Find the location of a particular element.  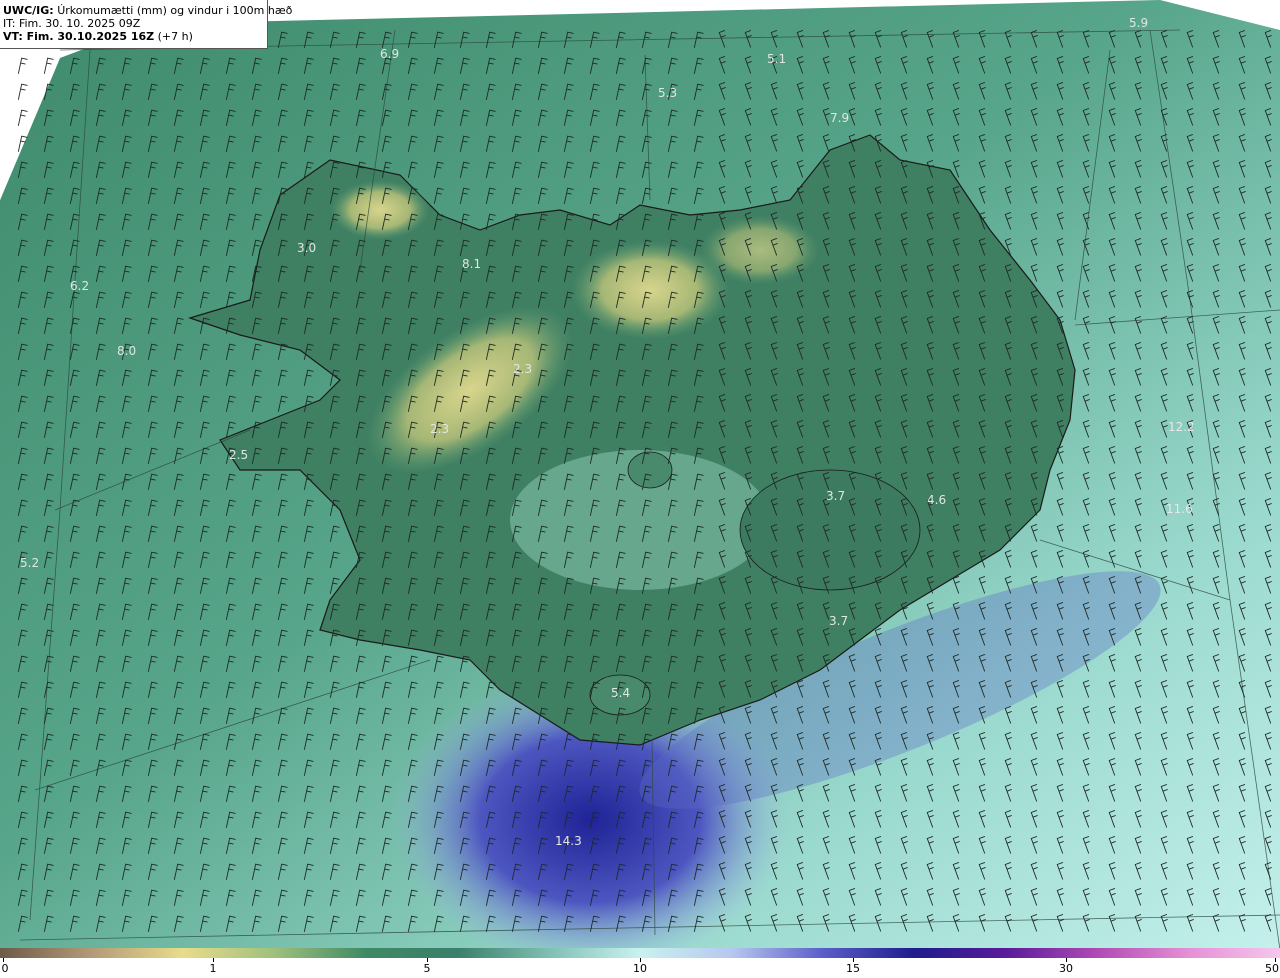

title-prefix: UWC/IG: is located at coordinates (28, 10).